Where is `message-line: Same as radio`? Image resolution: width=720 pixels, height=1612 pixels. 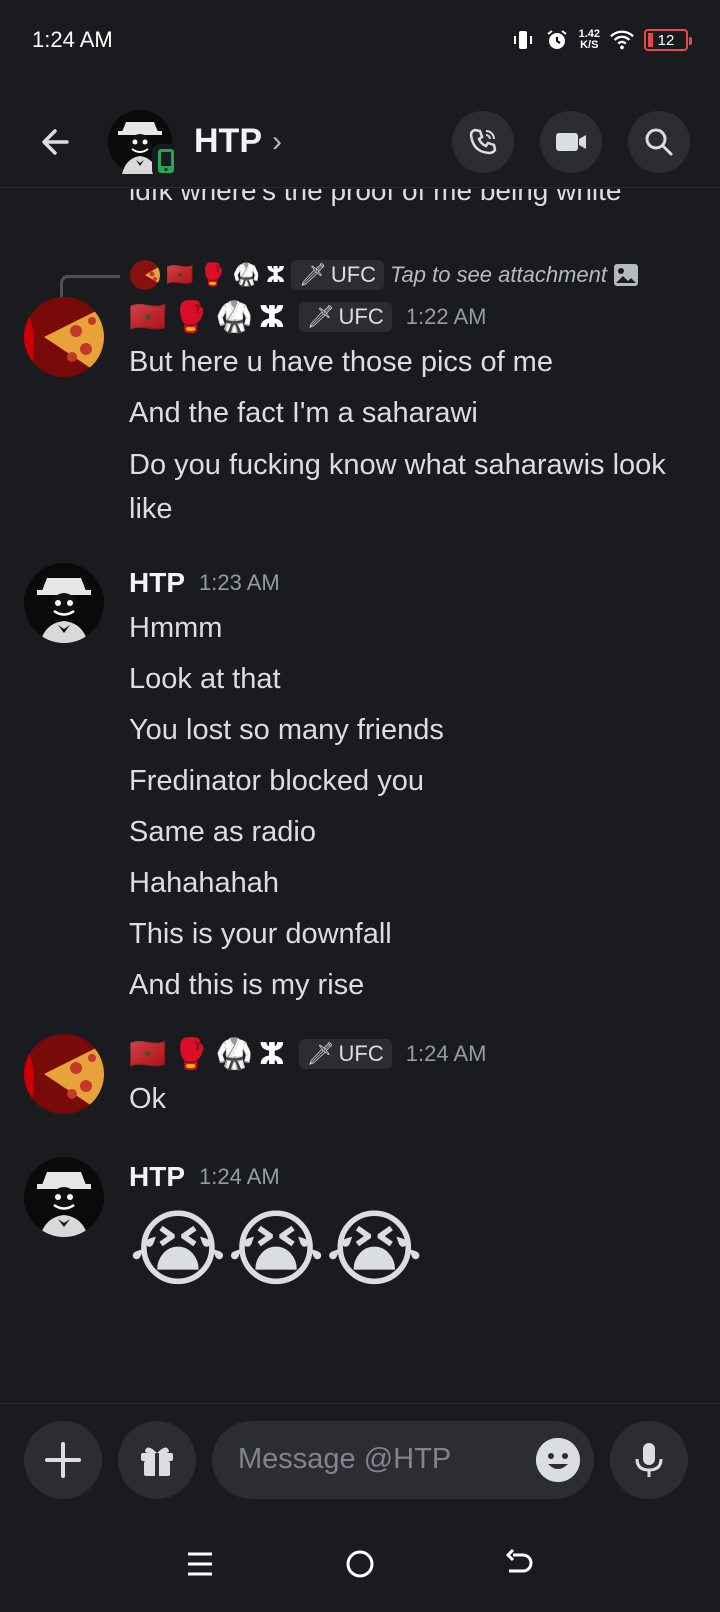 message-line: Same as radio is located at coordinates (414, 832).